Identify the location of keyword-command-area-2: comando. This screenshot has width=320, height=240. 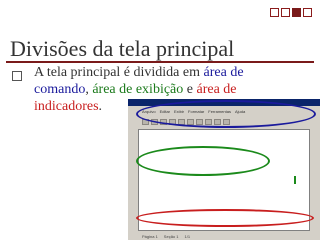
(60, 89).